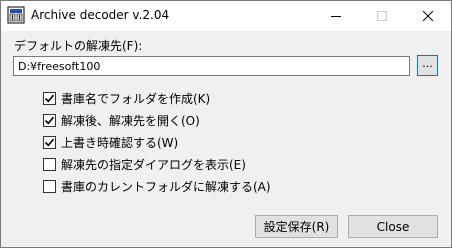 The image size is (452, 248). I want to click on option-label: 書庫のカレントフォルダに解凍する(A), so click(166, 186).